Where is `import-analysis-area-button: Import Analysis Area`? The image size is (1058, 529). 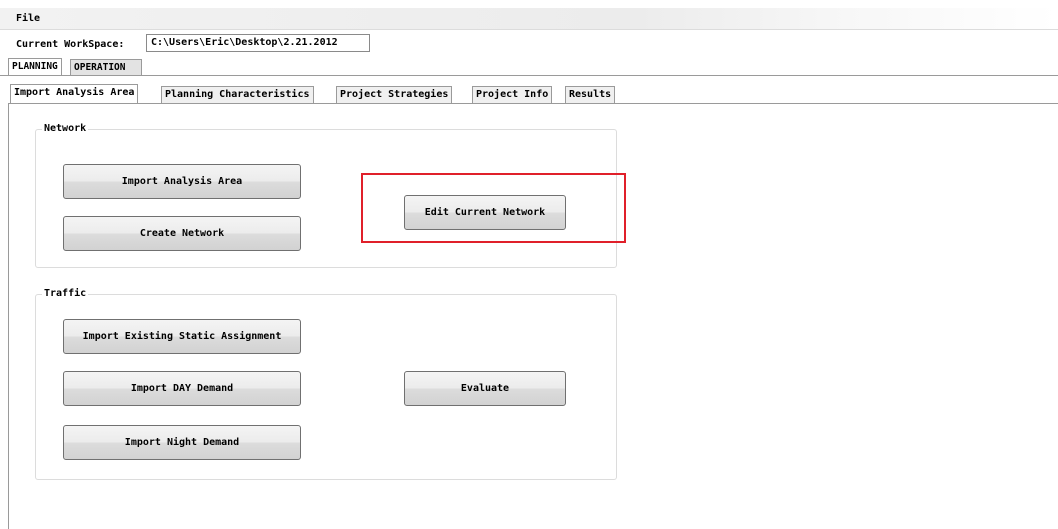 import-analysis-area-button: Import Analysis Area is located at coordinates (182, 181).